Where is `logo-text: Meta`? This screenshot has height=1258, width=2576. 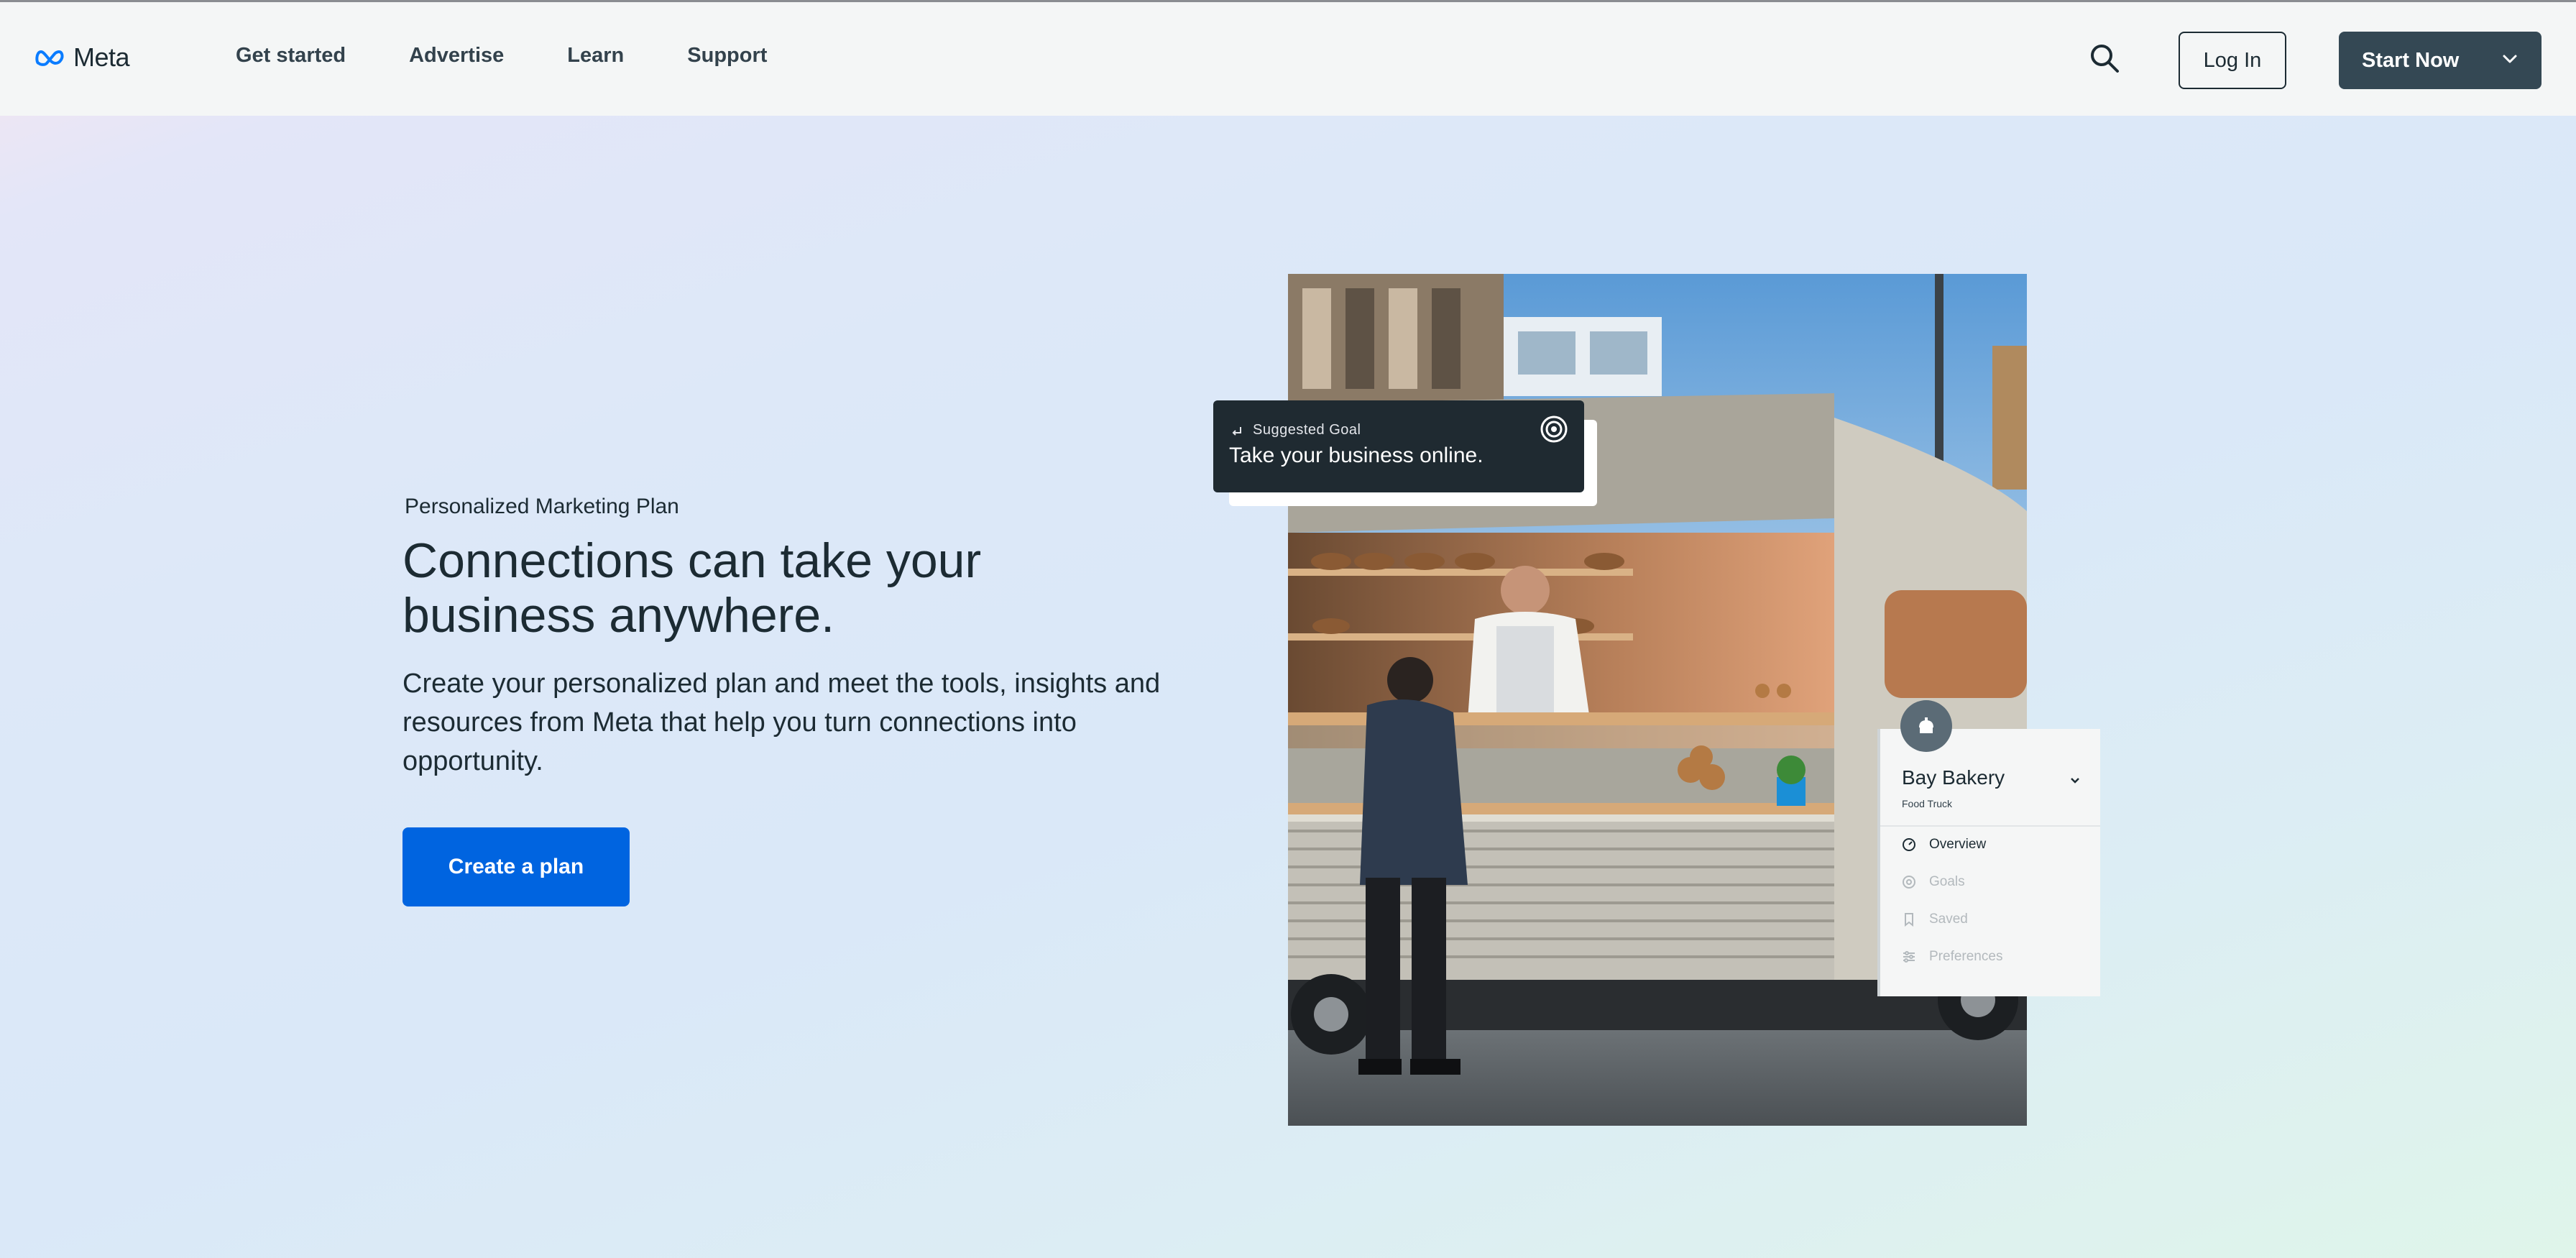
logo-text: Meta is located at coordinates (101, 57).